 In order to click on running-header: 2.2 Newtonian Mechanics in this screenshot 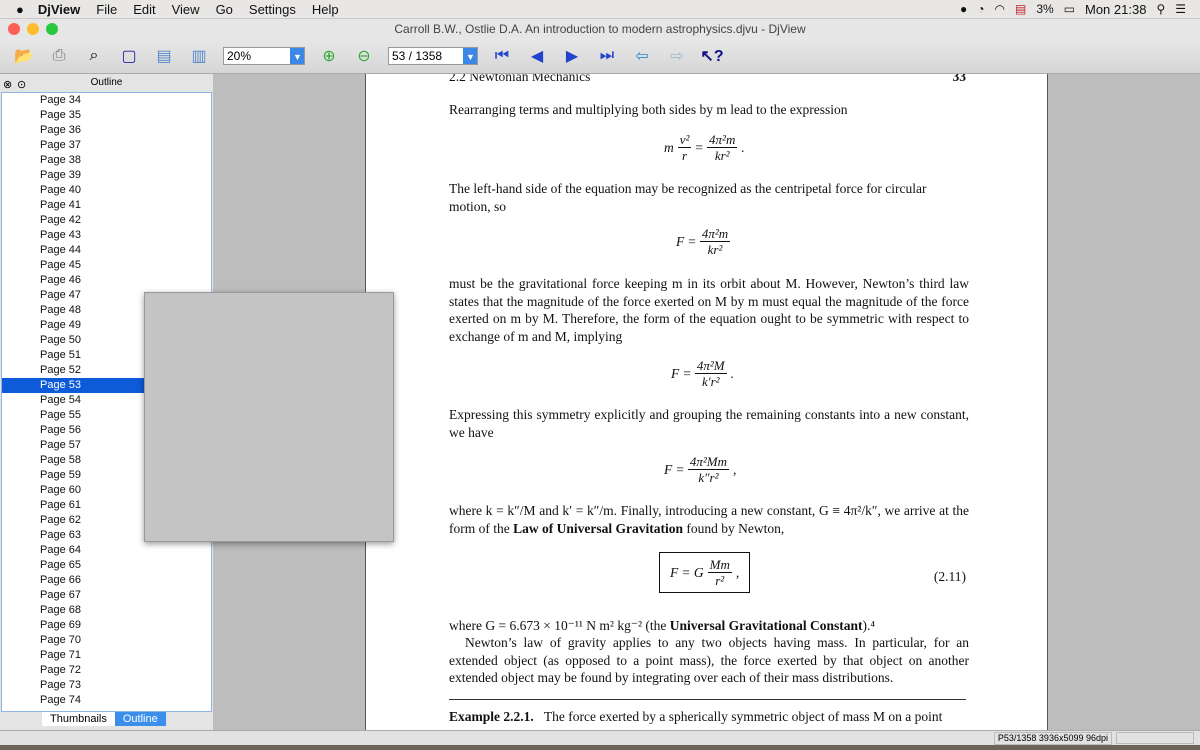, I will do `click(520, 79)`.